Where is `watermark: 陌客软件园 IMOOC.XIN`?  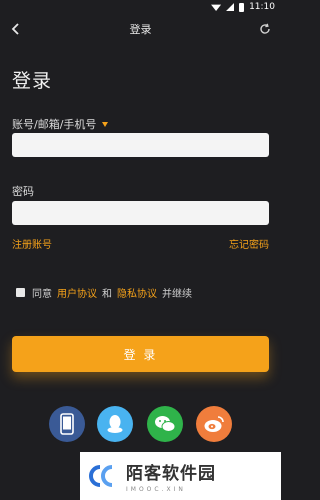 watermark: 陌客软件园 IMOOC.XIN is located at coordinates (180, 476).